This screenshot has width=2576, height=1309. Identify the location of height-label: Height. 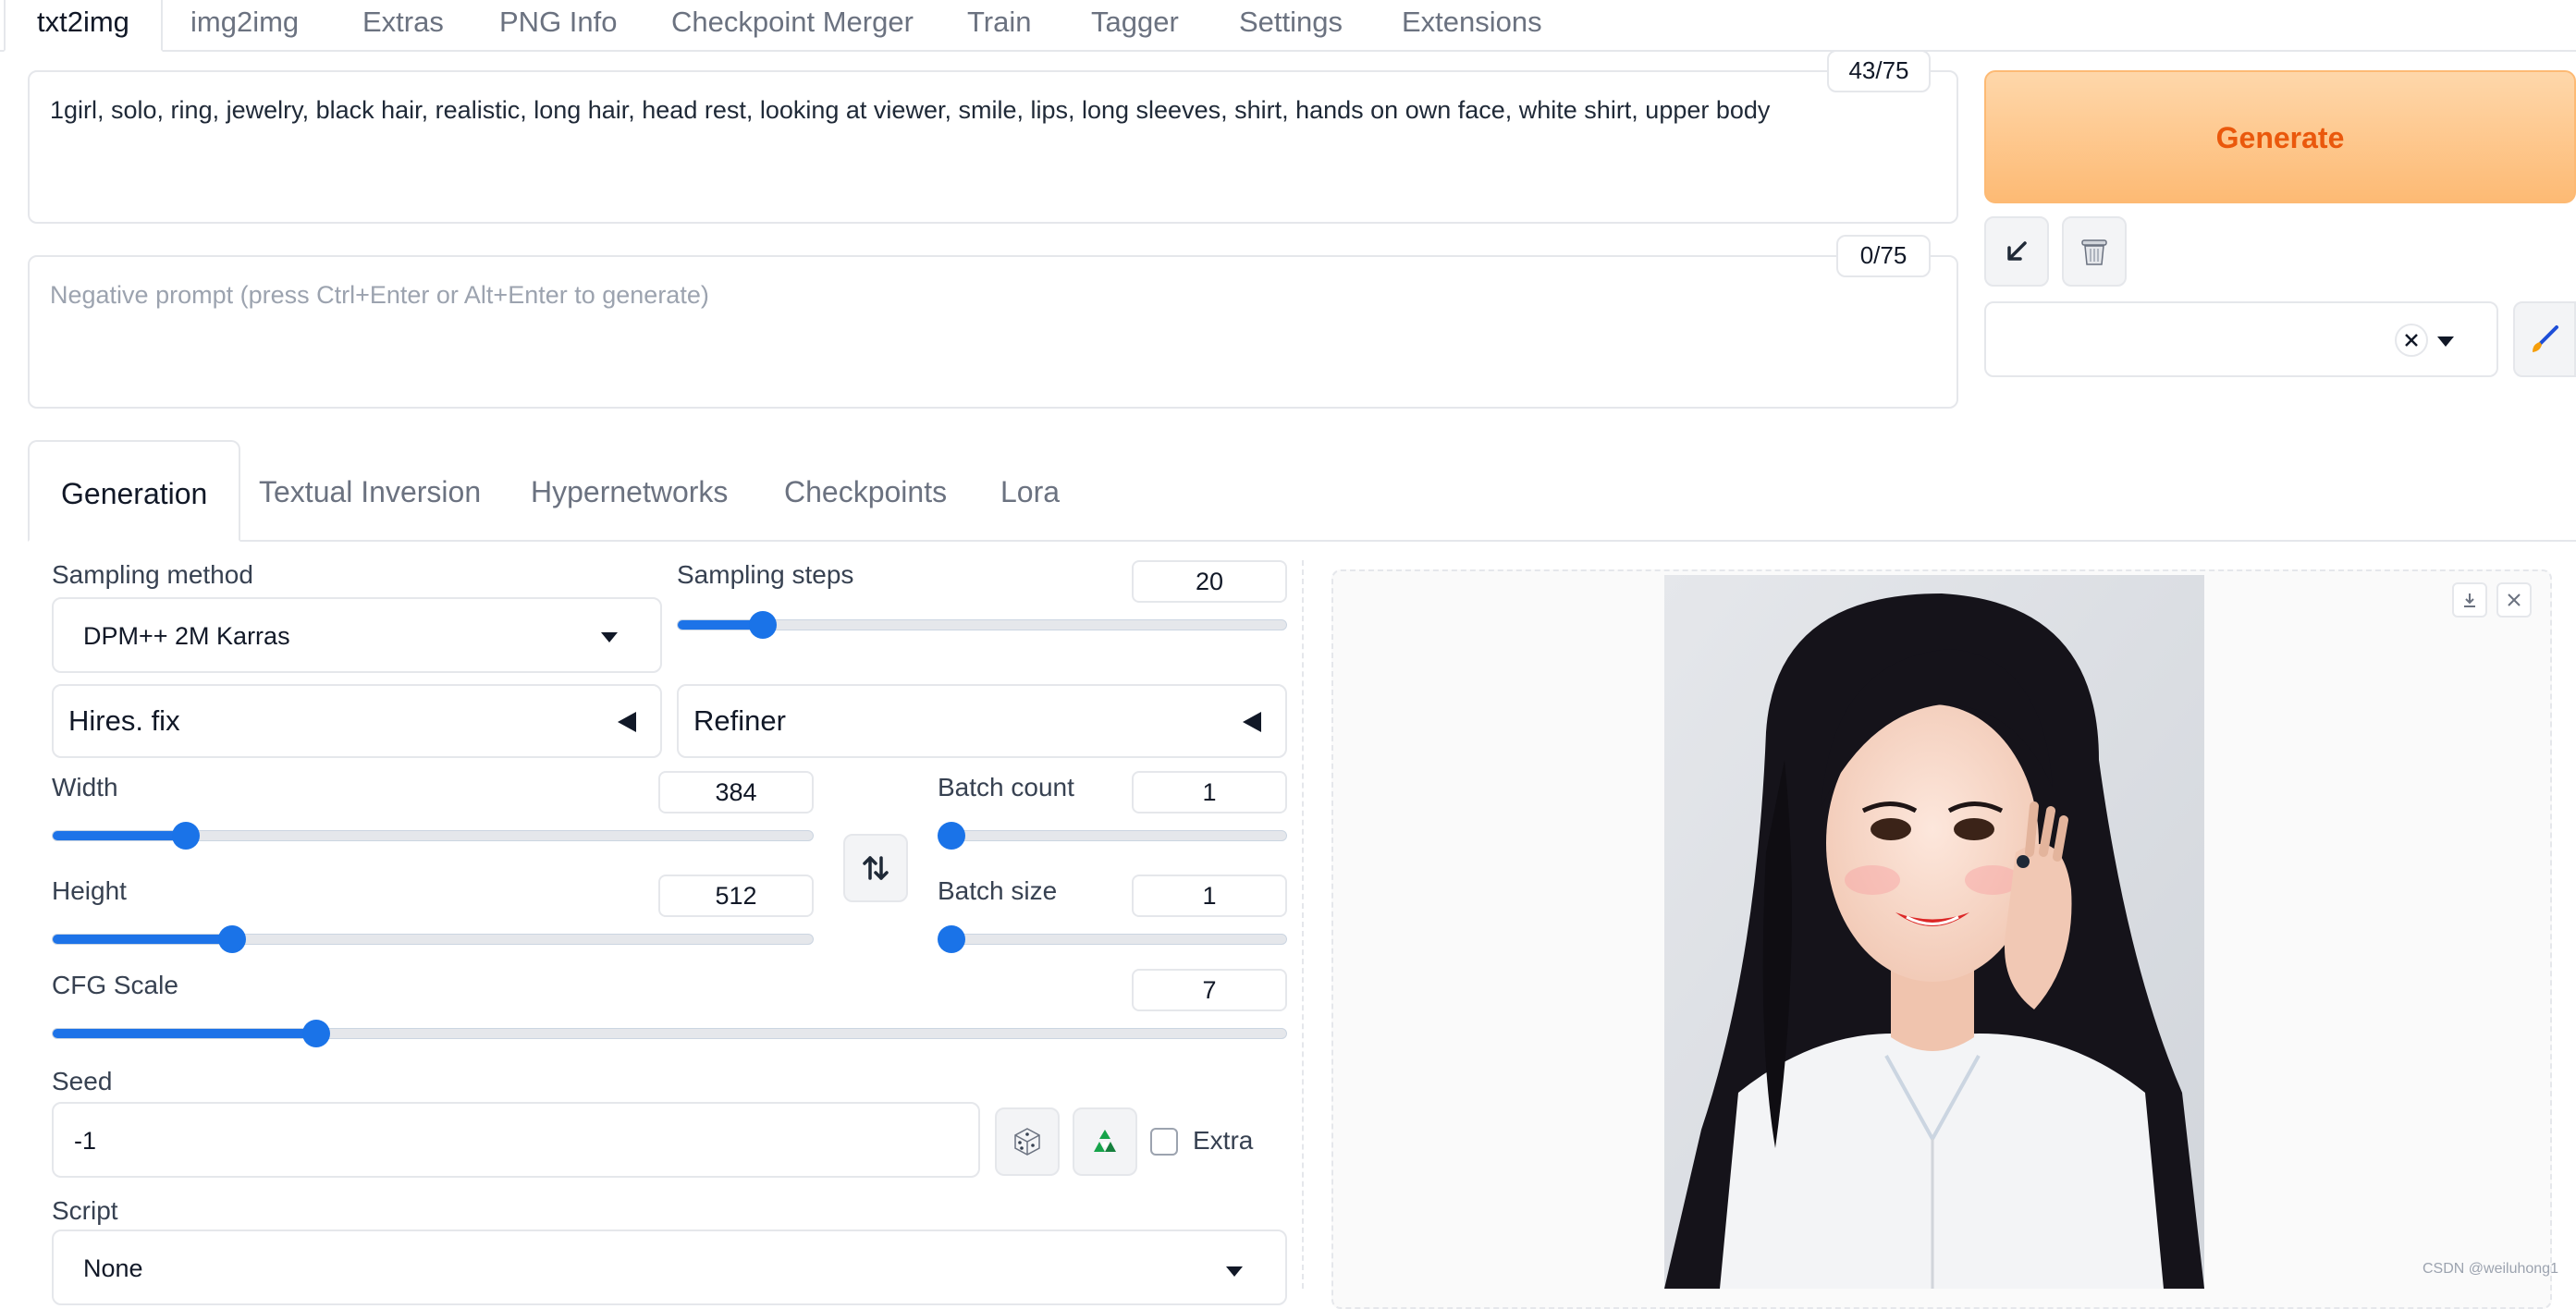
(90, 890).